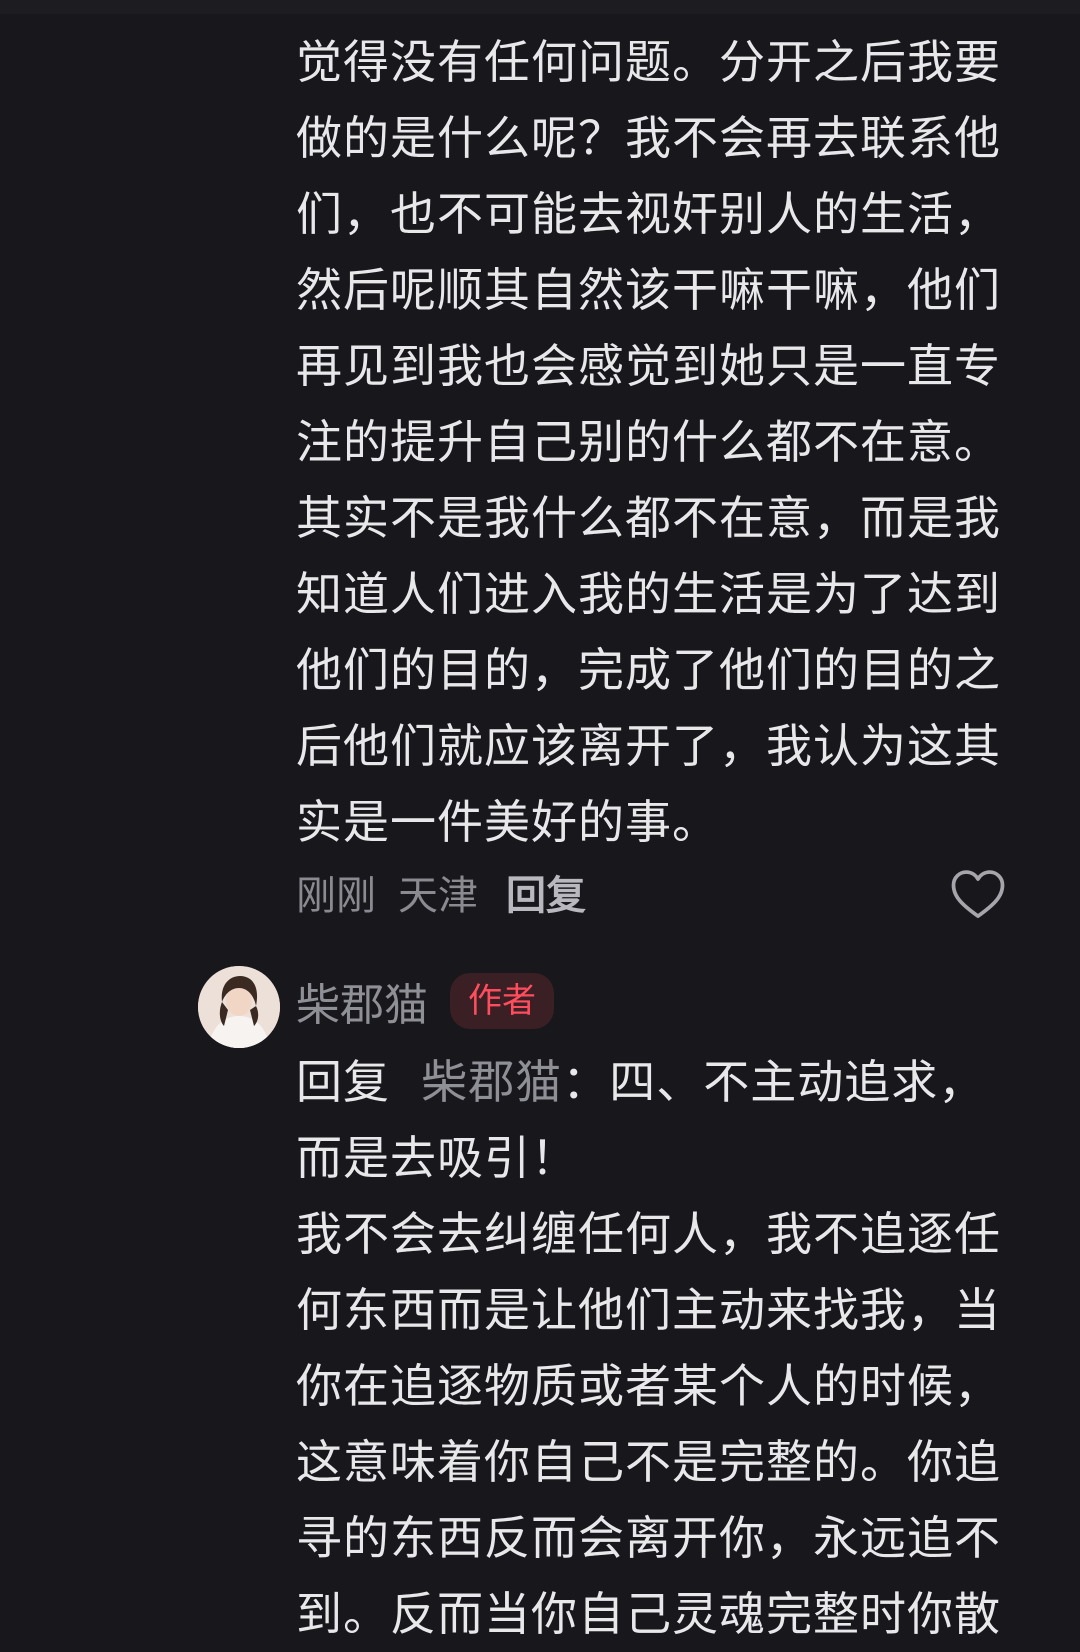 This screenshot has height=1652, width=1080. Describe the element at coordinates (546, 892) in the screenshot. I see `reply-button: 回复` at that location.